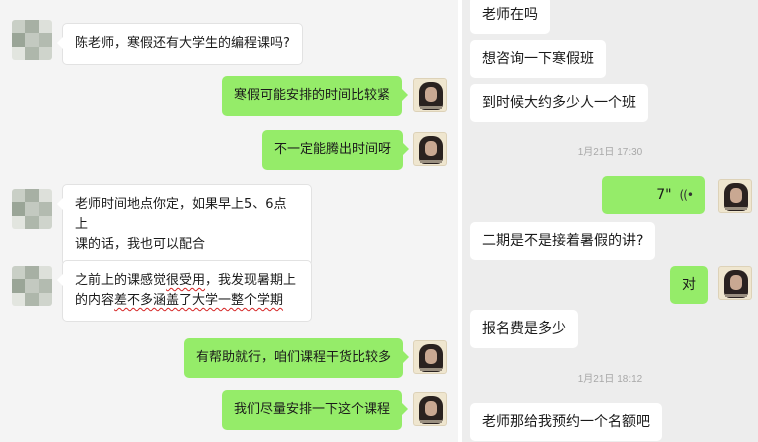 The height and width of the screenshot is (442, 758). What do you see at coordinates (95, 300) in the screenshot?
I see `text-segment: 的内容` at bounding box center [95, 300].